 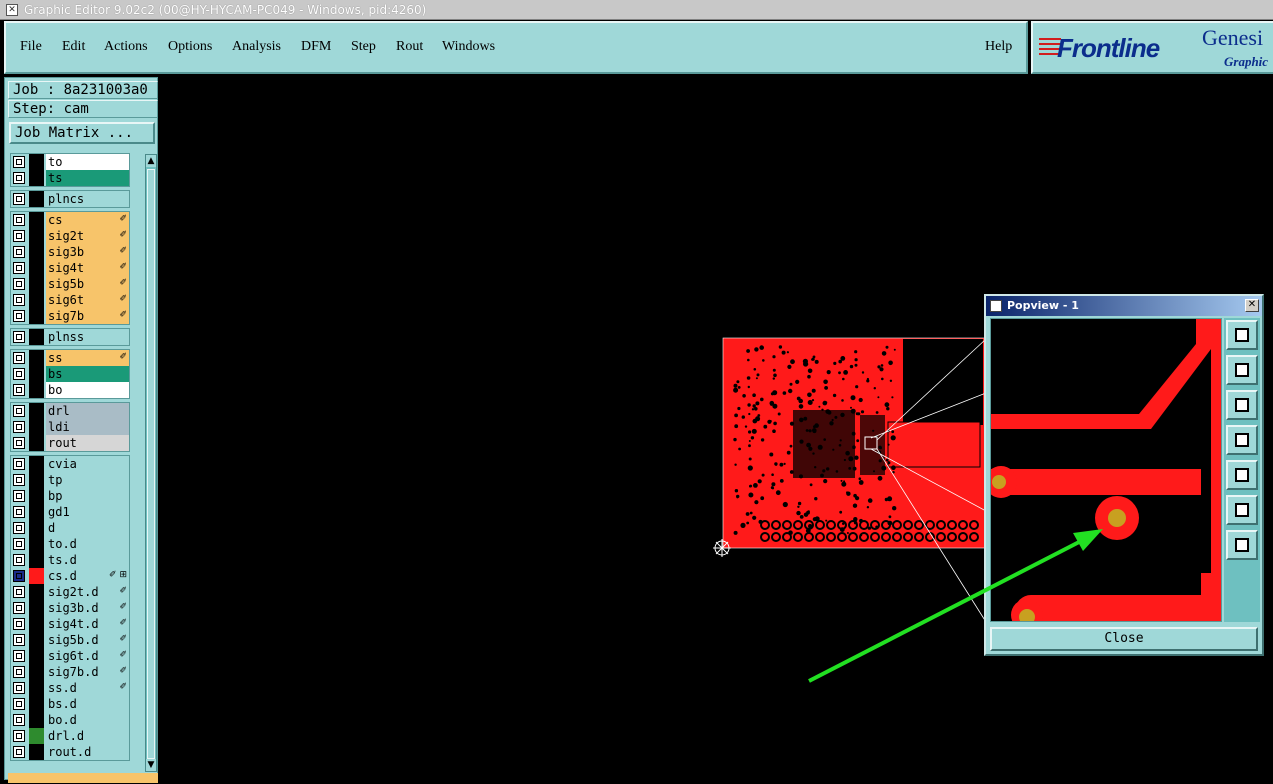 I want to click on annotation-arrow, so click(x=955, y=606).